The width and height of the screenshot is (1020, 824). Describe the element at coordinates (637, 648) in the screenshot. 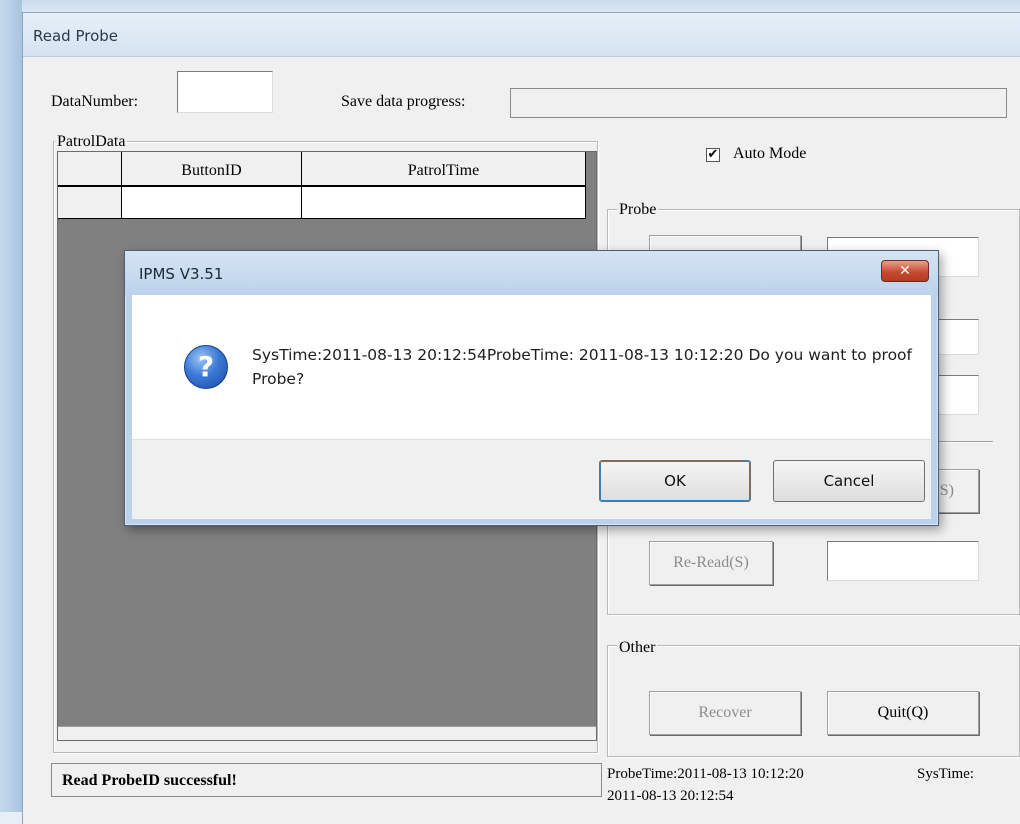

I see `other-group-caption: Other` at that location.